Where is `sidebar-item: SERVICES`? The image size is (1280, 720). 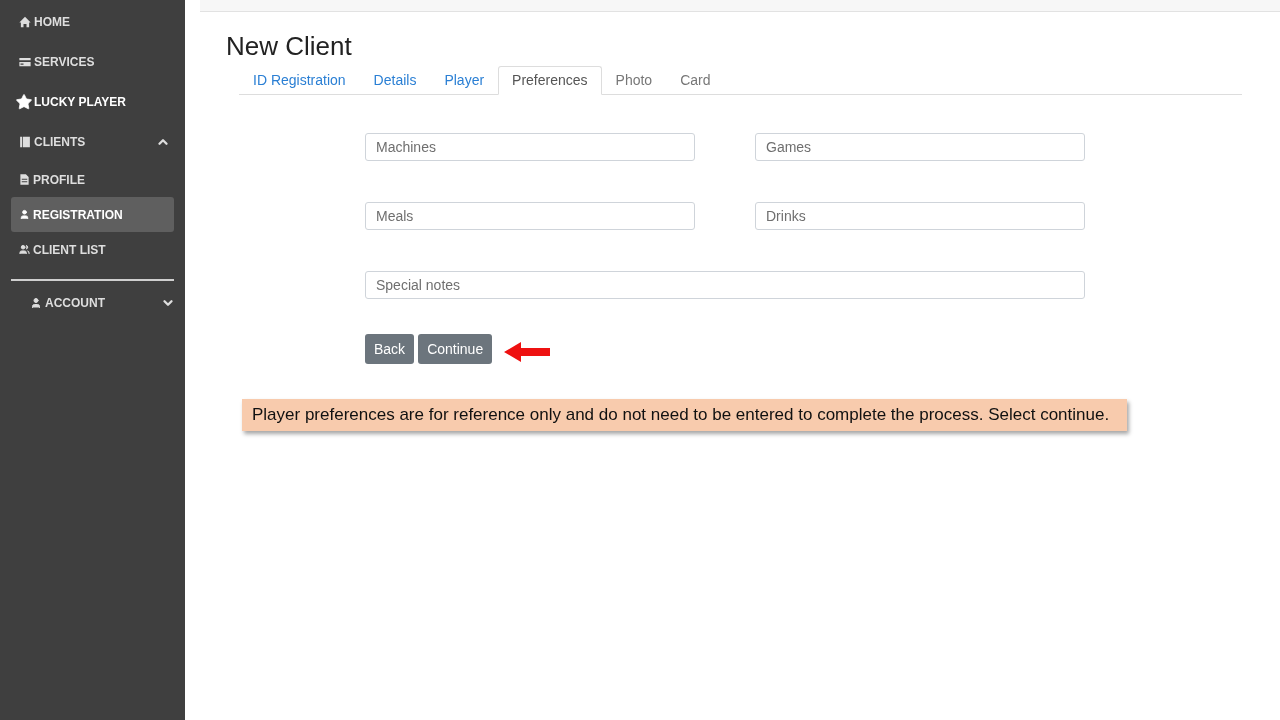 sidebar-item: SERVICES is located at coordinates (92, 62).